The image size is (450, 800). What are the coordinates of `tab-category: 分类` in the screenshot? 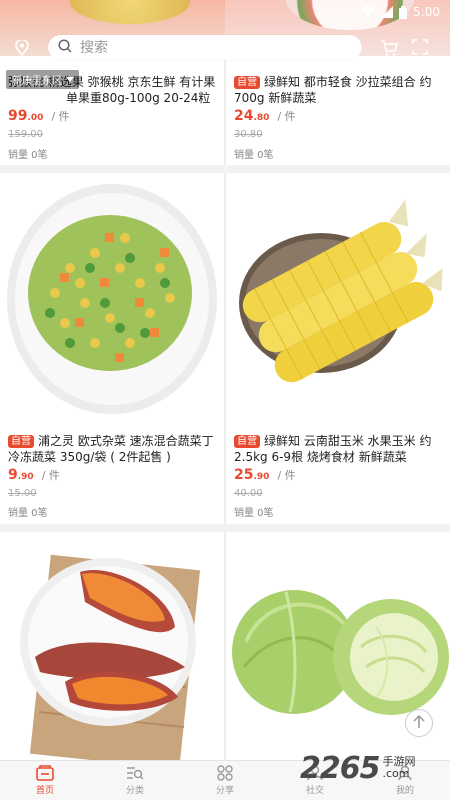 It's located at (135, 780).